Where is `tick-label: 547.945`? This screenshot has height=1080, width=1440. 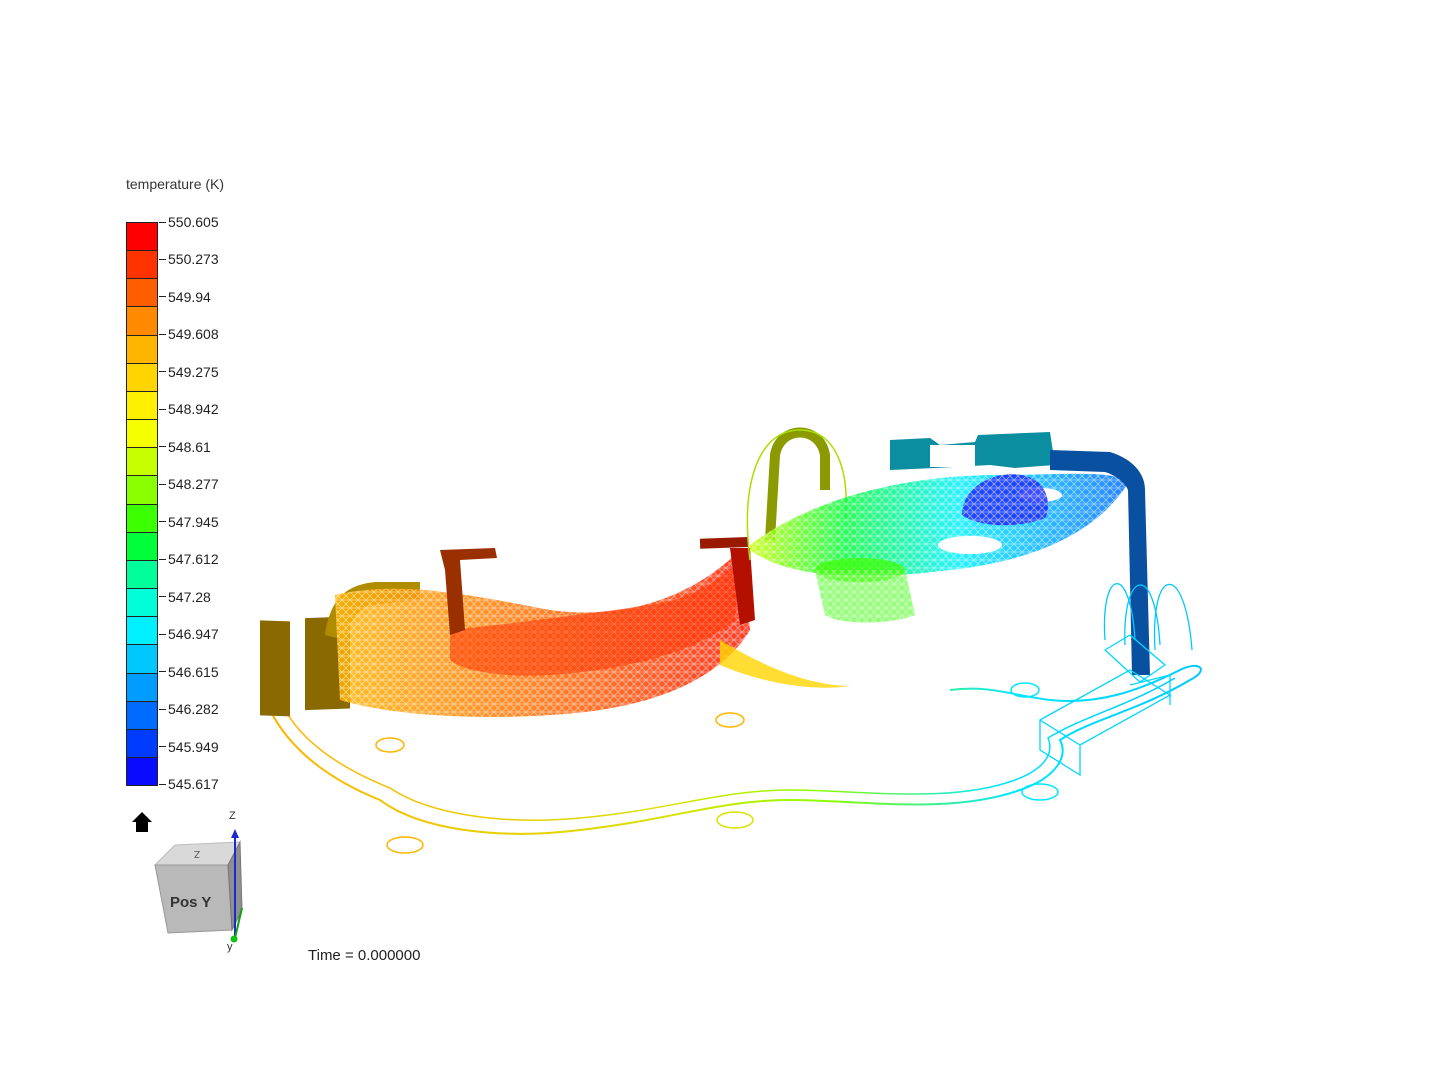 tick-label: 547.945 is located at coordinates (193, 521).